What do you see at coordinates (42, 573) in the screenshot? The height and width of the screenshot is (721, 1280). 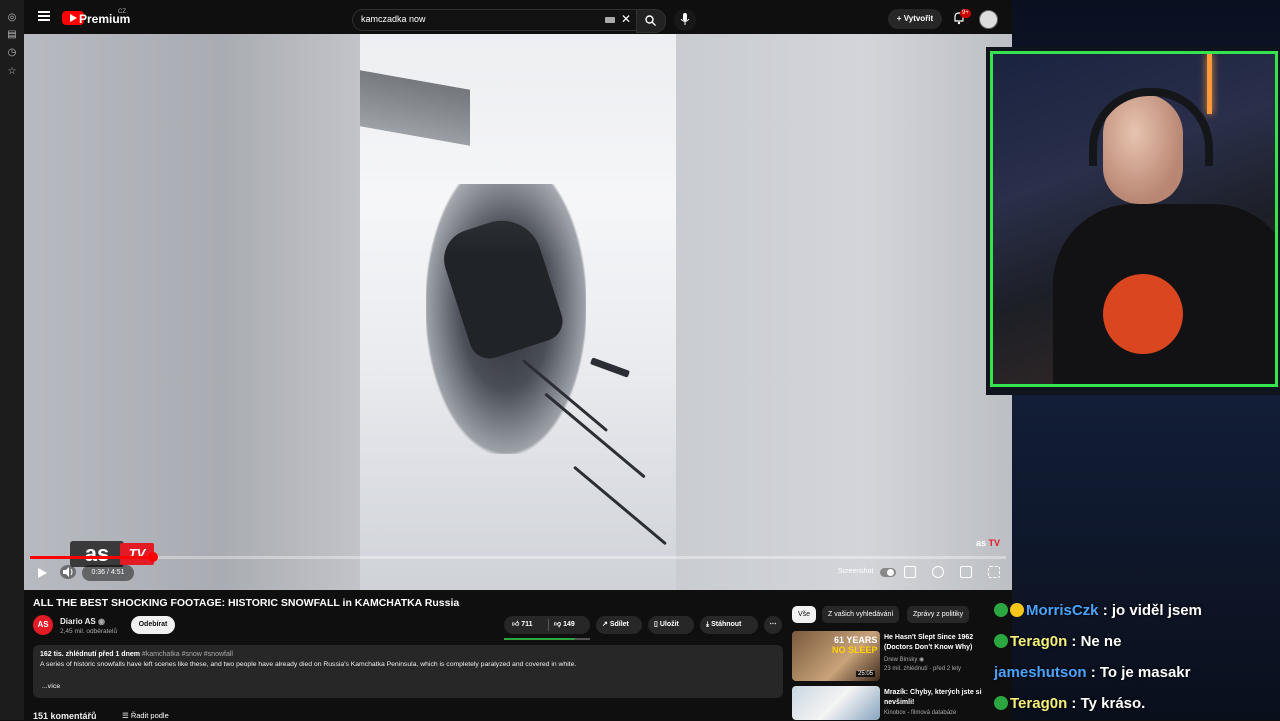 I see `play-icon` at bounding box center [42, 573].